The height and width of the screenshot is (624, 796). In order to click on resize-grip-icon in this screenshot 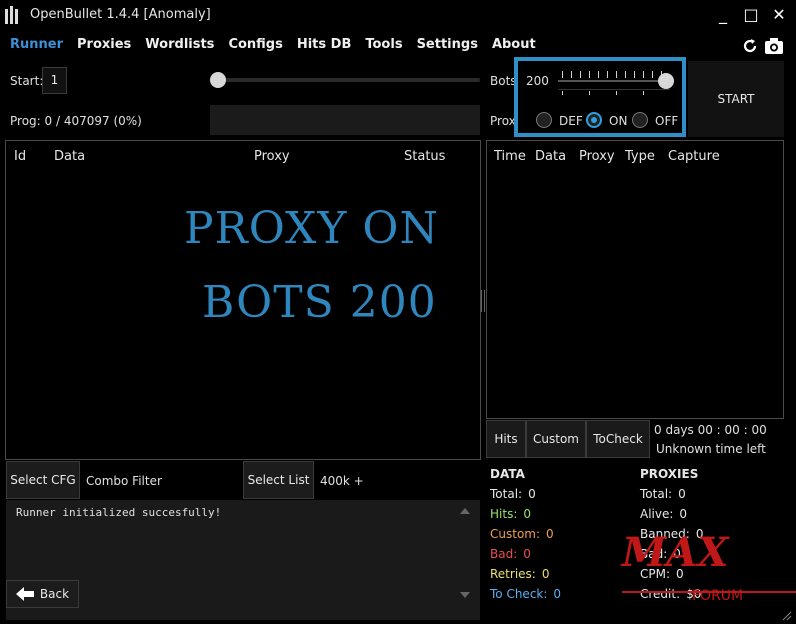, I will do `click(787, 615)`.